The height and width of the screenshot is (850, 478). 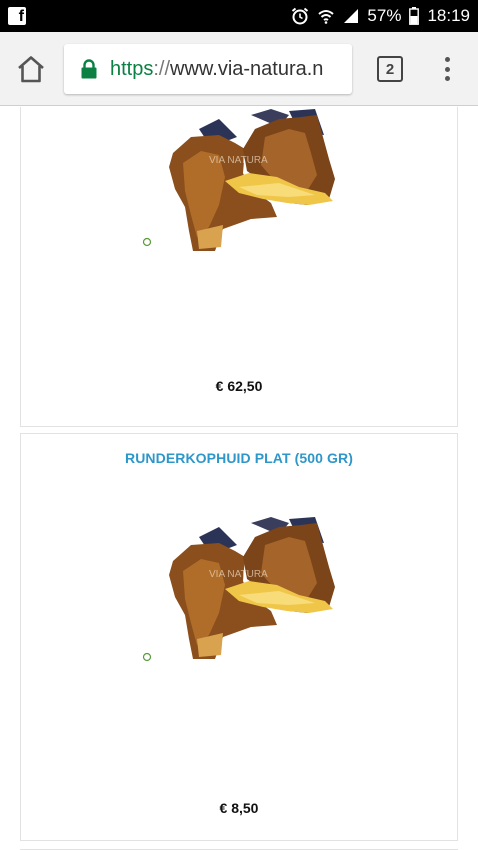 What do you see at coordinates (326, 17) in the screenshot?
I see `wifi-icon` at bounding box center [326, 17].